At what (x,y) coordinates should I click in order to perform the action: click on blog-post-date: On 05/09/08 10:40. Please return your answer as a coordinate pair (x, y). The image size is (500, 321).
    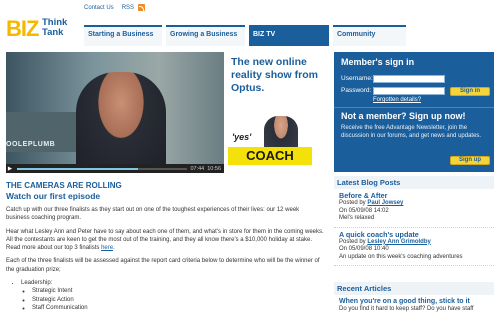
    Looking at the image, I should click on (364, 249).